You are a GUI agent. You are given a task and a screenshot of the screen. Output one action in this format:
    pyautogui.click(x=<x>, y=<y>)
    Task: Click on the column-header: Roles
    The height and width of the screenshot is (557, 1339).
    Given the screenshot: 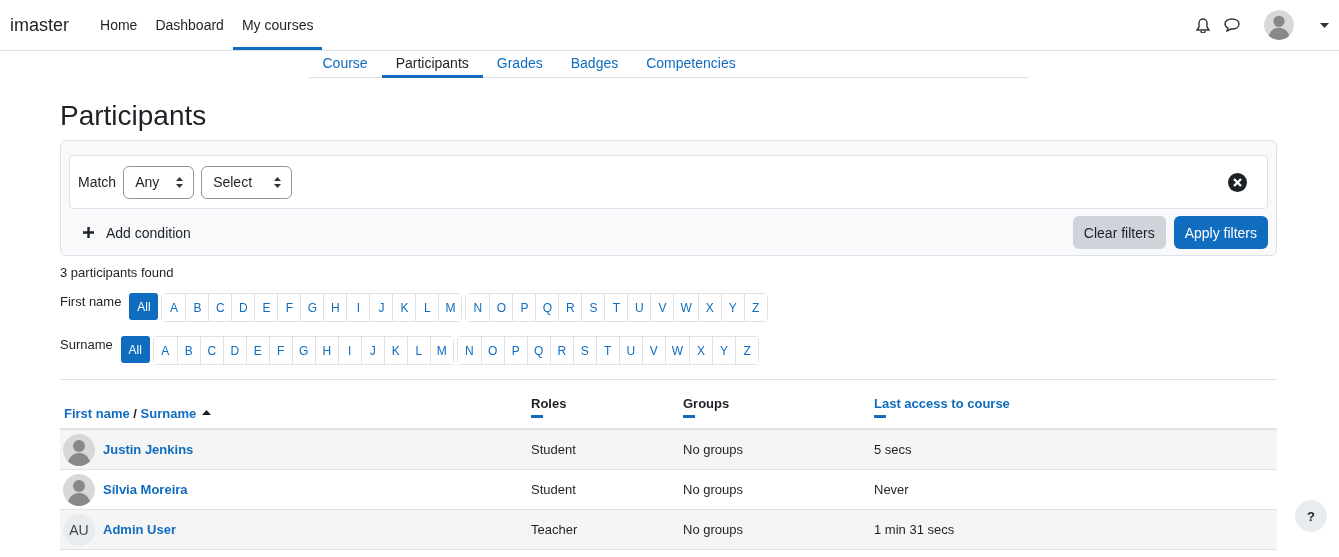 What is the action you would take?
    pyautogui.click(x=605, y=403)
    